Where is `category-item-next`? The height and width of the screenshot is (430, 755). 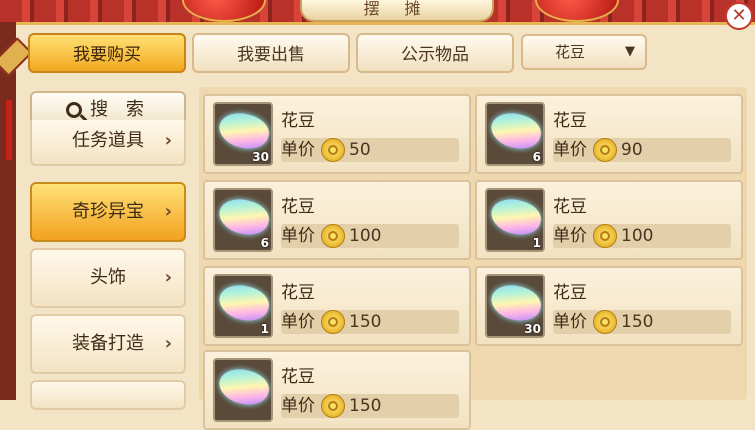
category-item-next is located at coordinates (108, 395).